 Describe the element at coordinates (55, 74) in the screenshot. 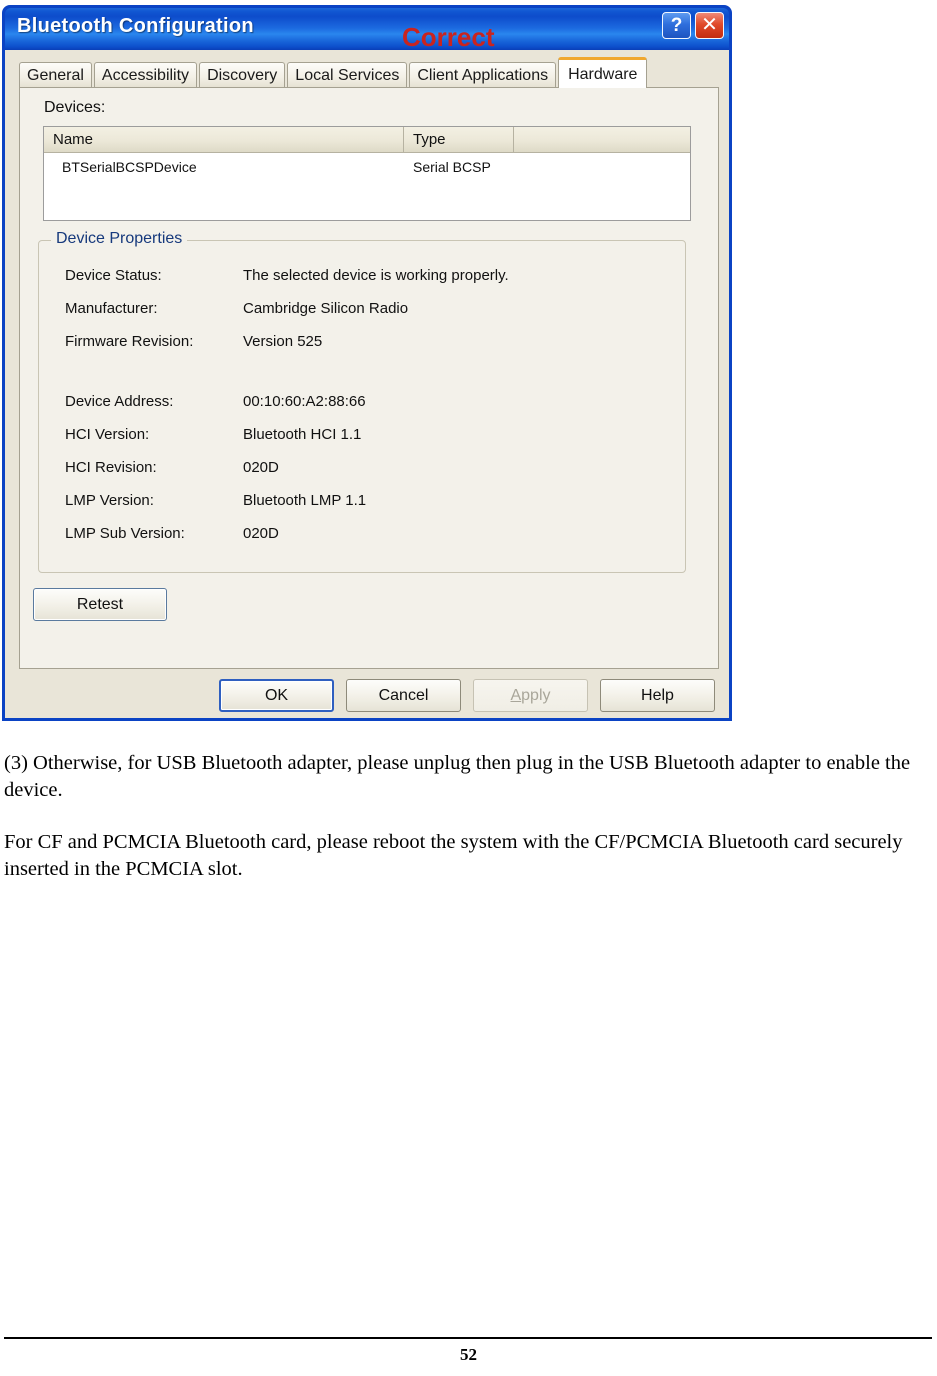

I see `tab-general: General` at that location.